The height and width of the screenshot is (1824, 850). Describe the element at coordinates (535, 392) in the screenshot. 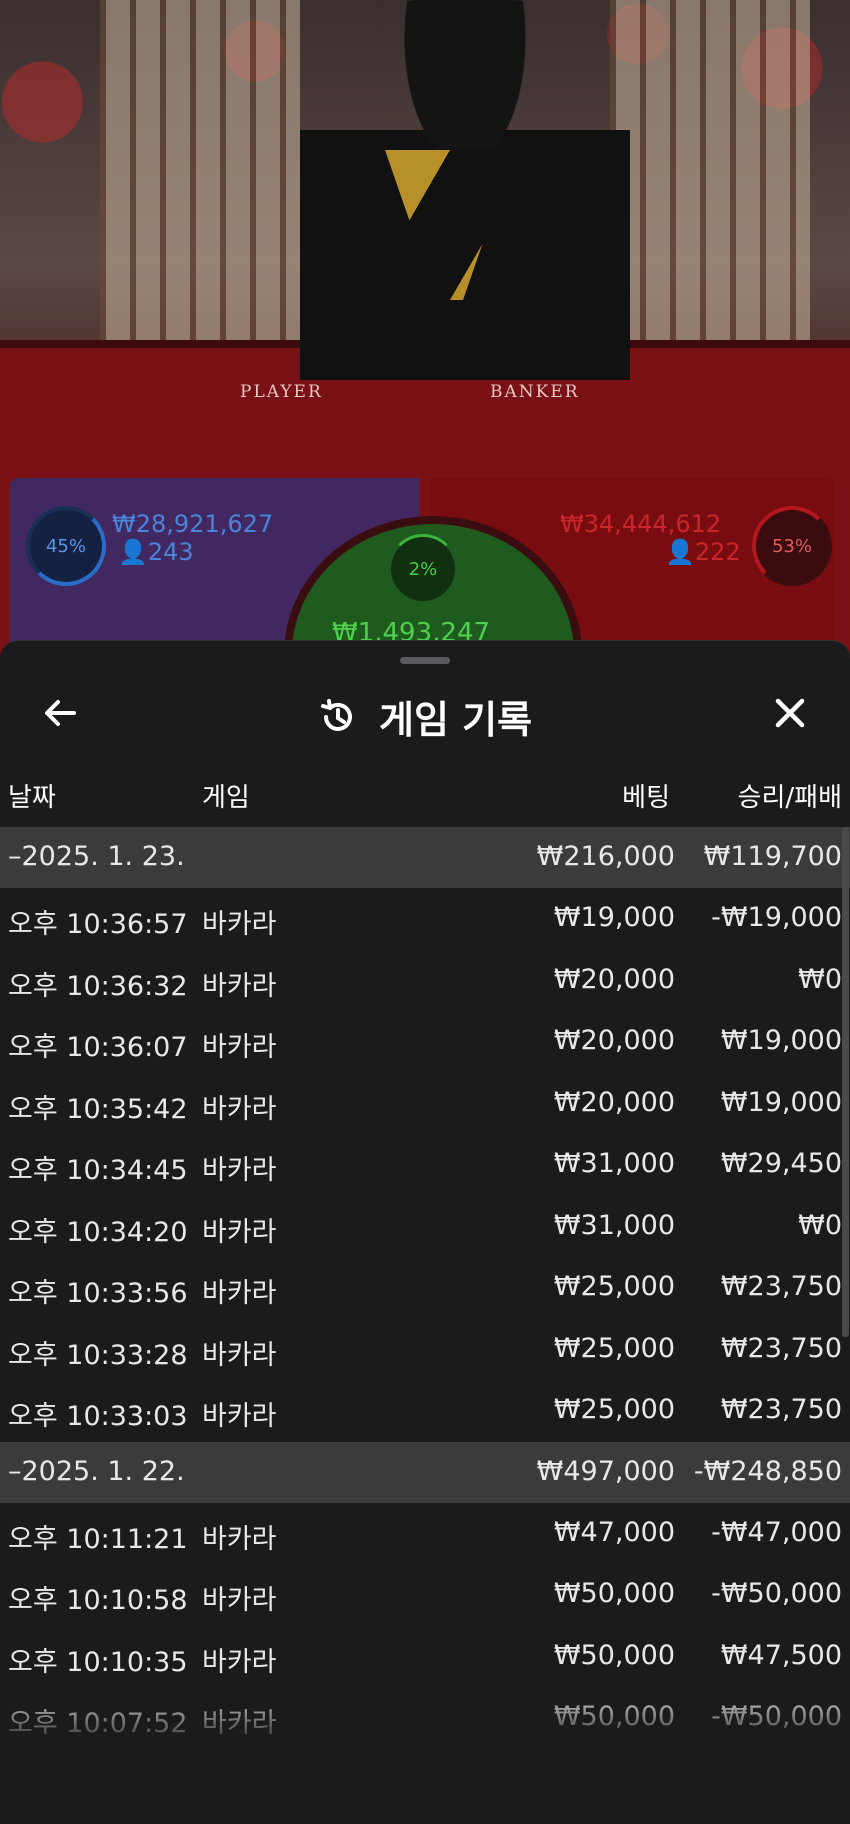

I see `table-label-banker: BANKER` at that location.